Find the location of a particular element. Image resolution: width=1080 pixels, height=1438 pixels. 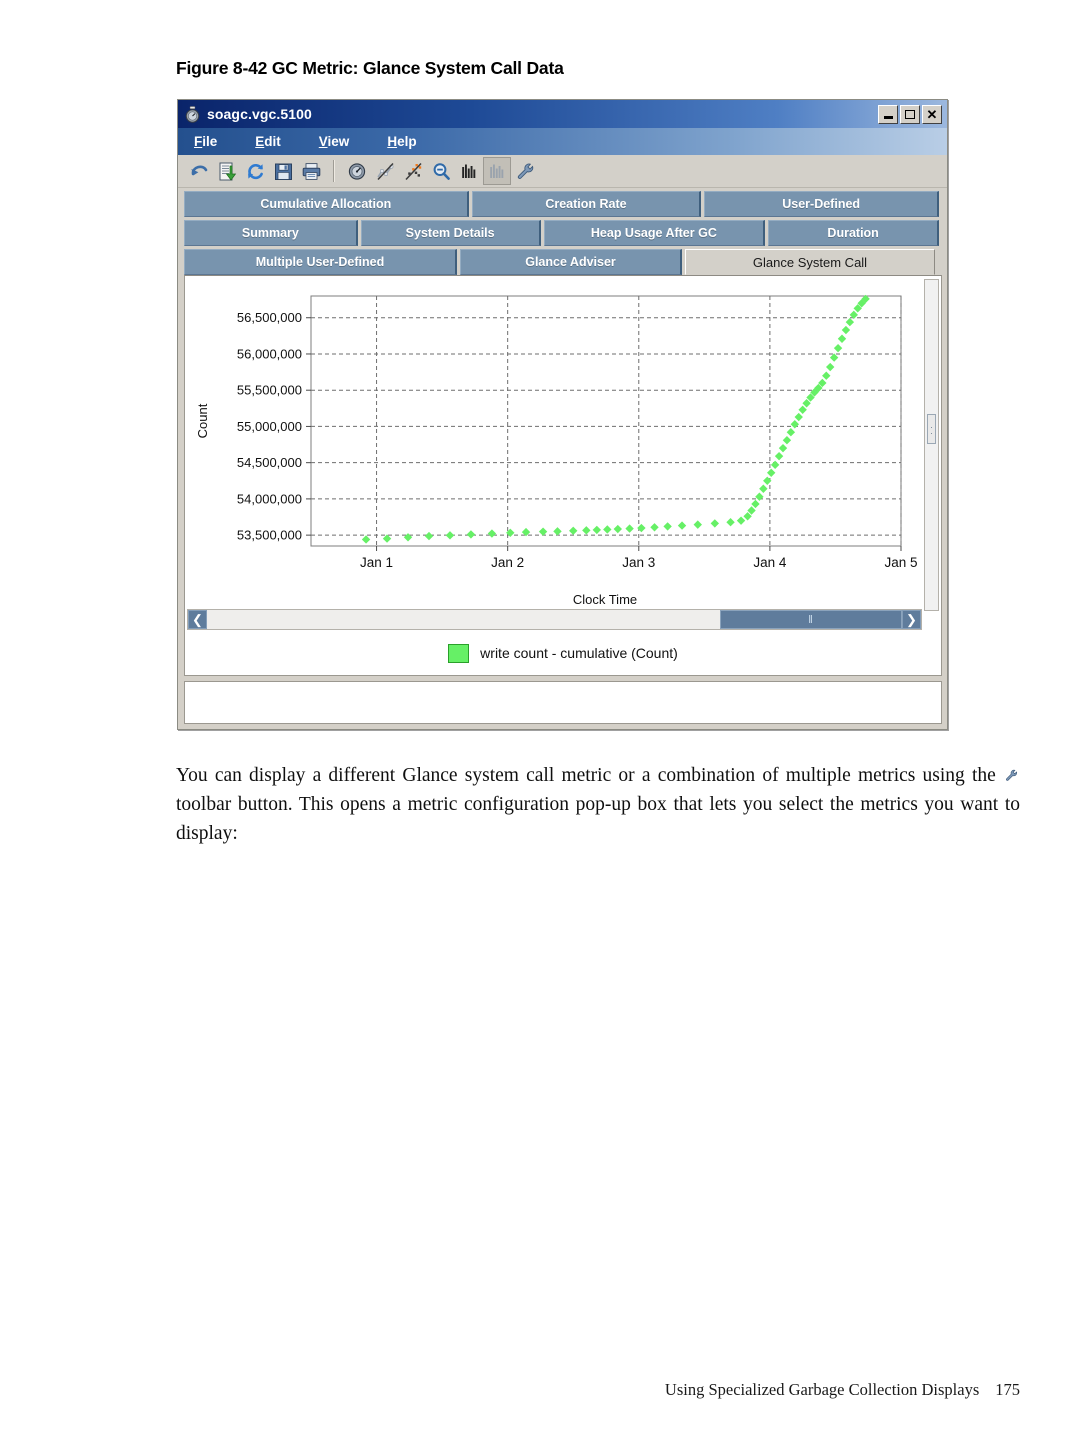

chart-horizontal-scrollbar: ❮ ‖ ❯ is located at coordinates (554, 619).